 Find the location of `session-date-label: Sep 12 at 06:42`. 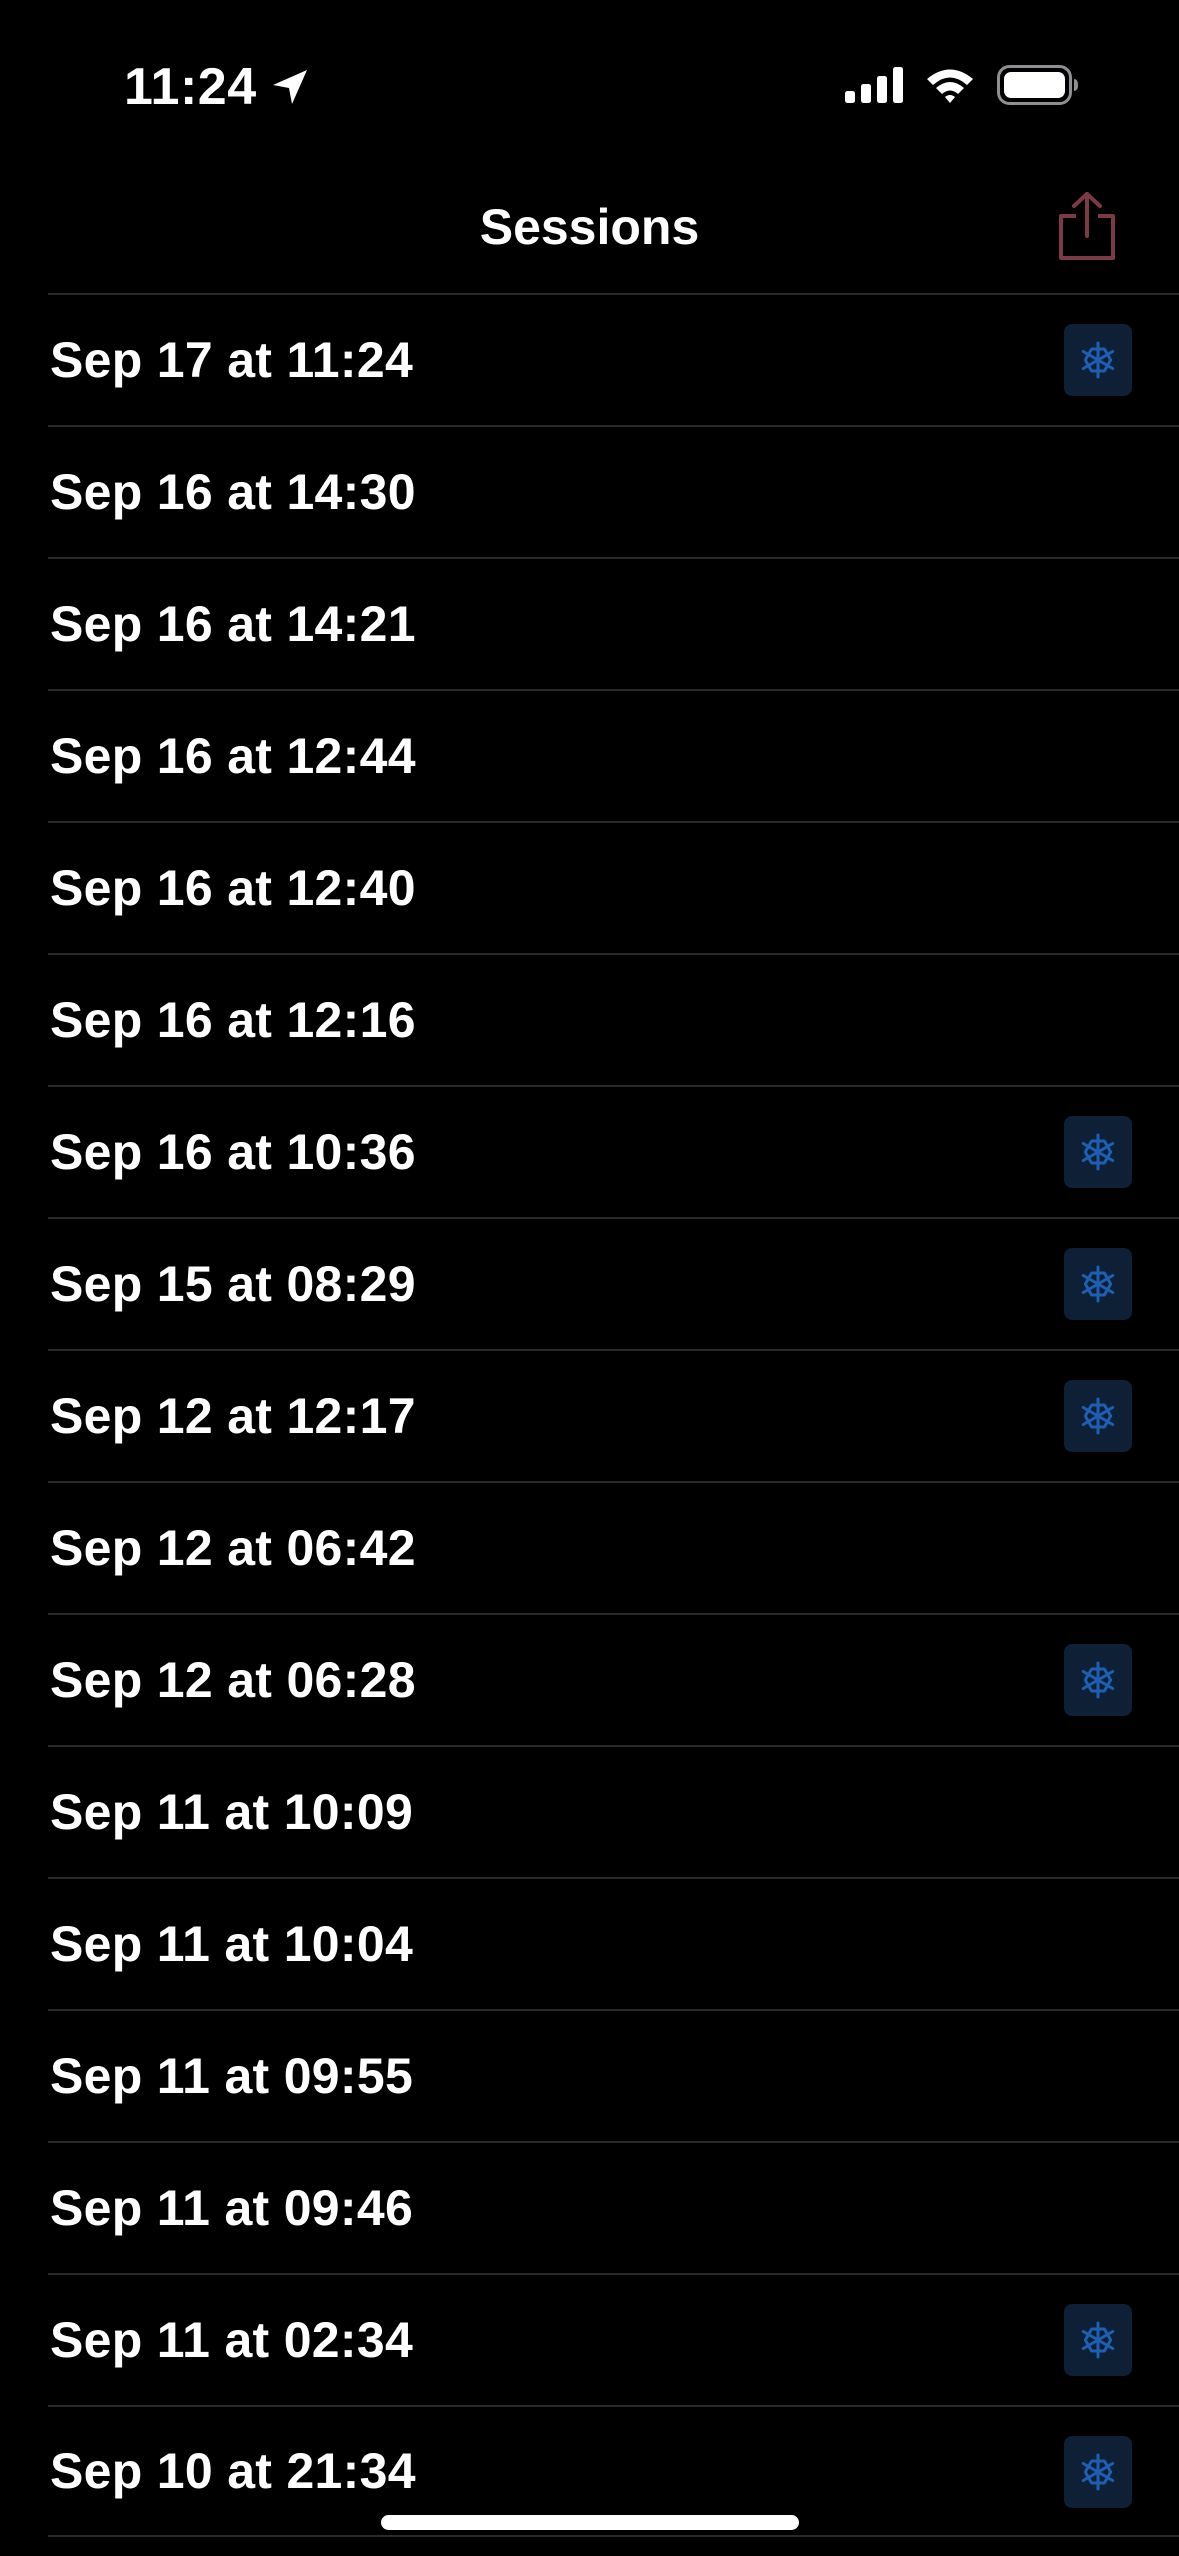

session-date-label: Sep 12 at 06:42 is located at coordinates (233, 1548).